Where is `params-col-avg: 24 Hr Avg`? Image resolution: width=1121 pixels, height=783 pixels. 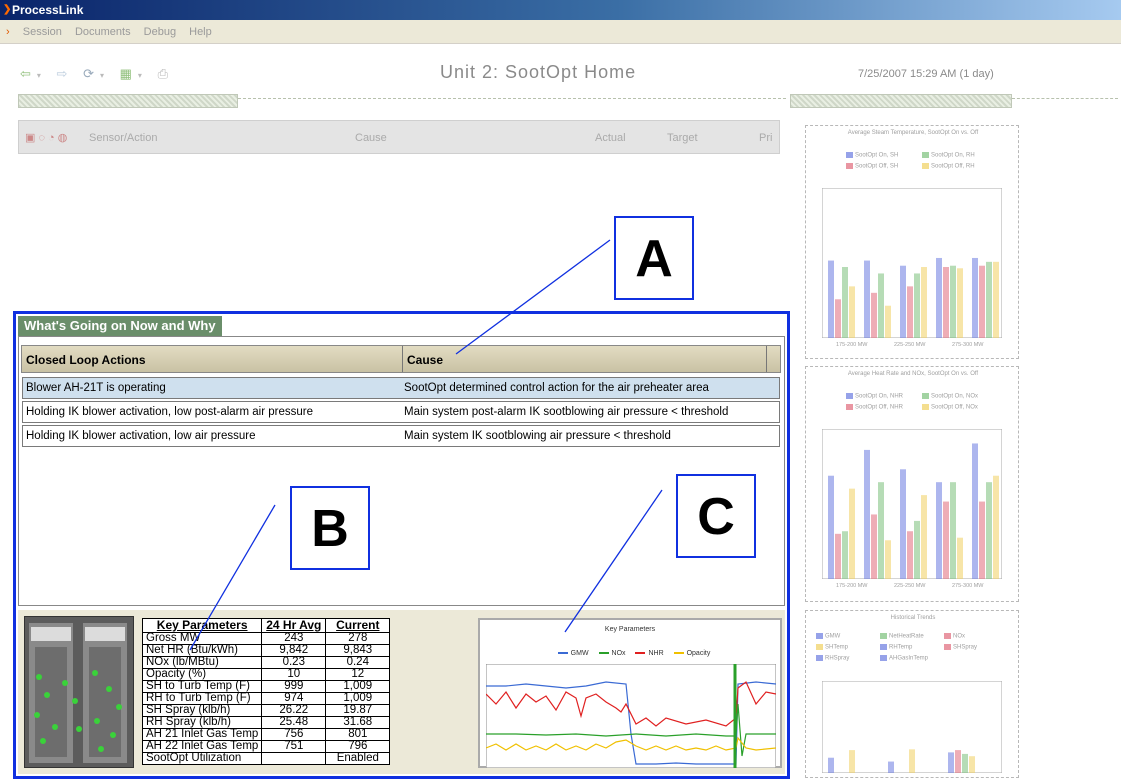 params-col-avg: 24 Hr Avg is located at coordinates (294, 625).